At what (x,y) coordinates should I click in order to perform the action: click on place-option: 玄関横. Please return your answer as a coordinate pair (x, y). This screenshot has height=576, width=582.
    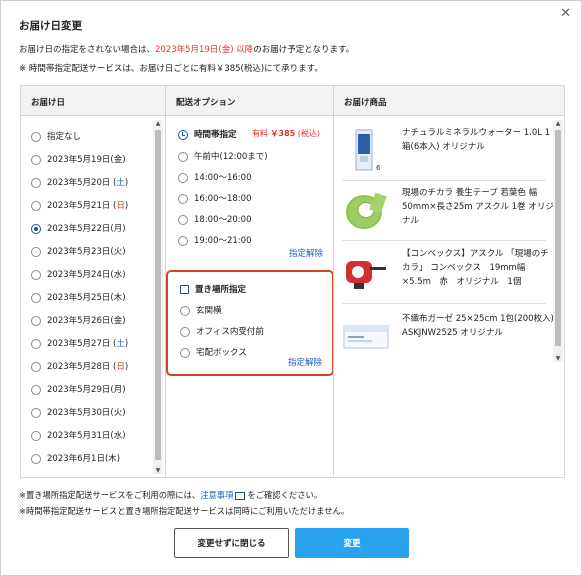
    Looking at the image, I should click on (201, 310).